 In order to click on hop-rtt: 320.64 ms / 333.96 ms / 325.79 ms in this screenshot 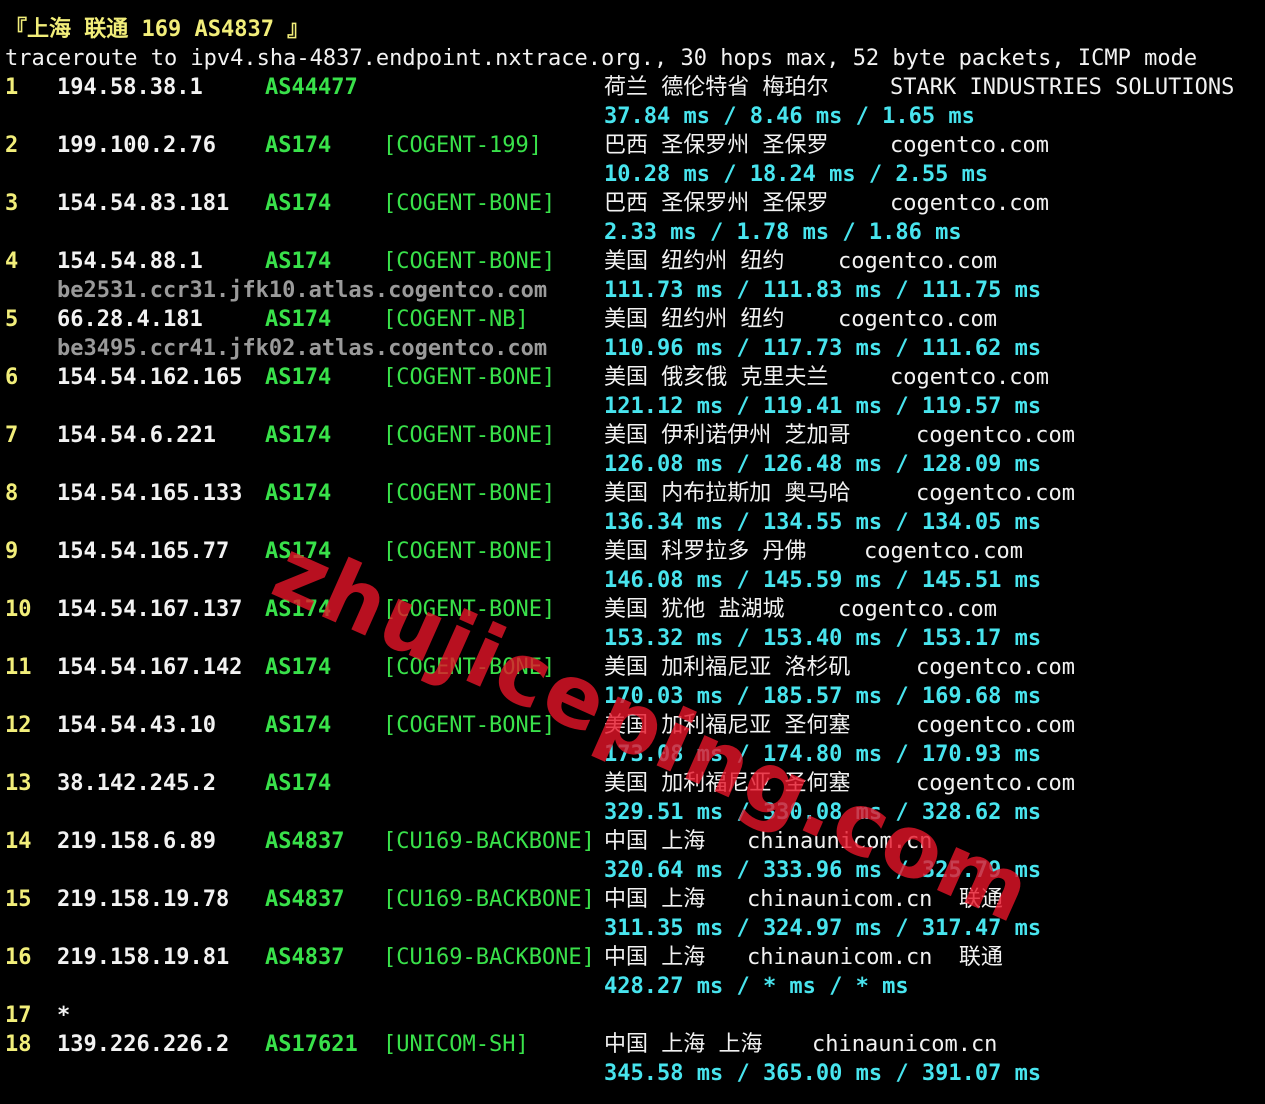, I will do `click(823, 870)`.